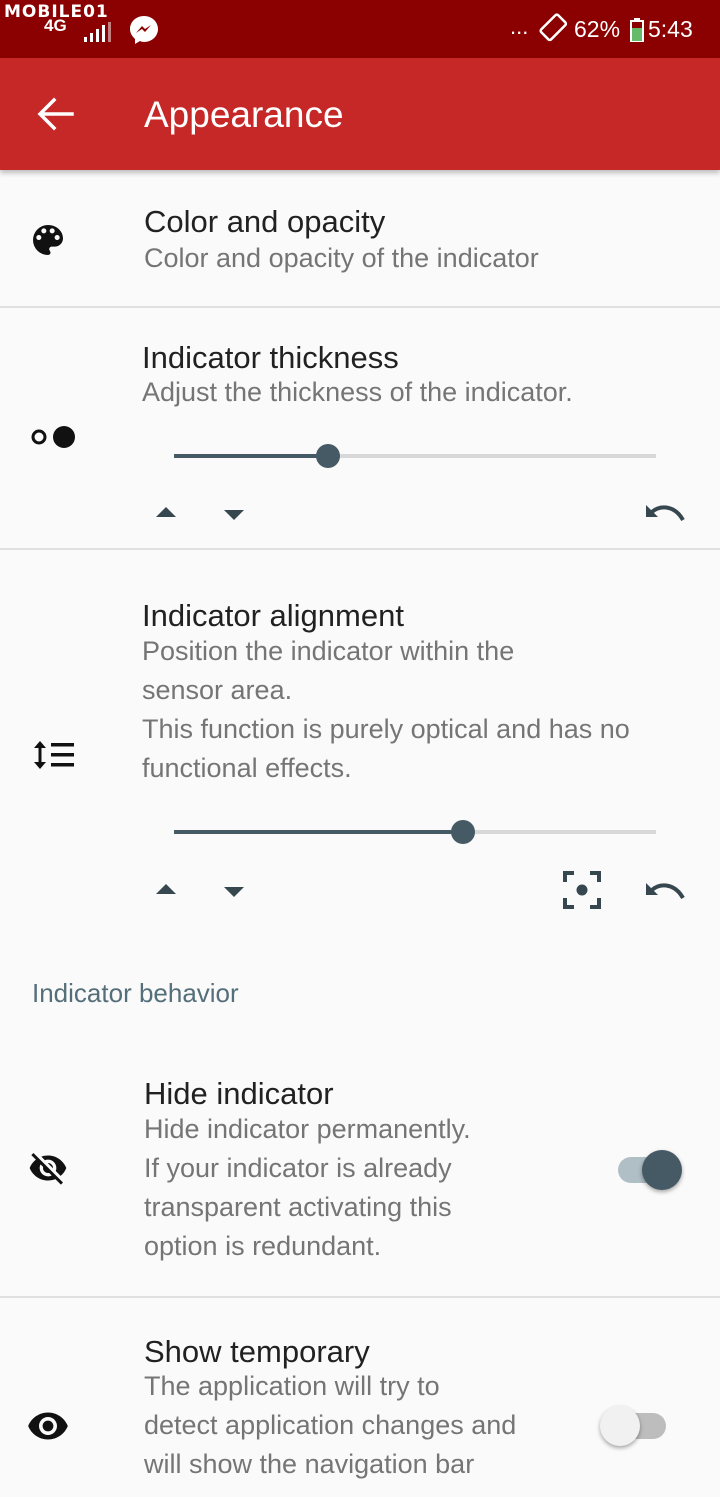 The image size is (720, 1497). I want to click on reset-thickness-icon, so click(664, 512).